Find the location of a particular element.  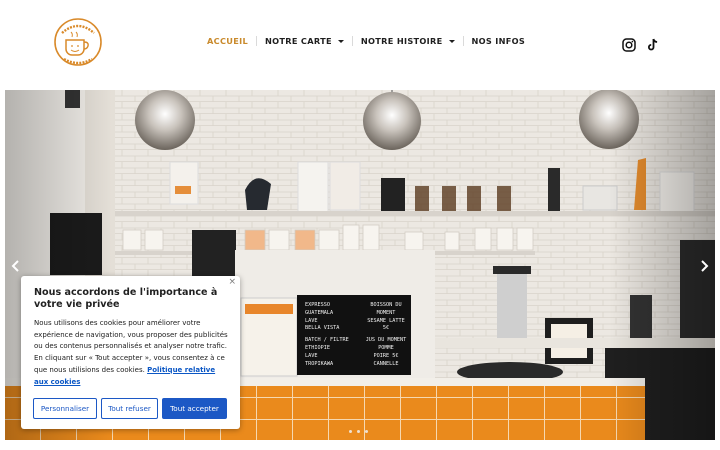

accept-all-button: Tout accepter is located at coordinates (194, 408).